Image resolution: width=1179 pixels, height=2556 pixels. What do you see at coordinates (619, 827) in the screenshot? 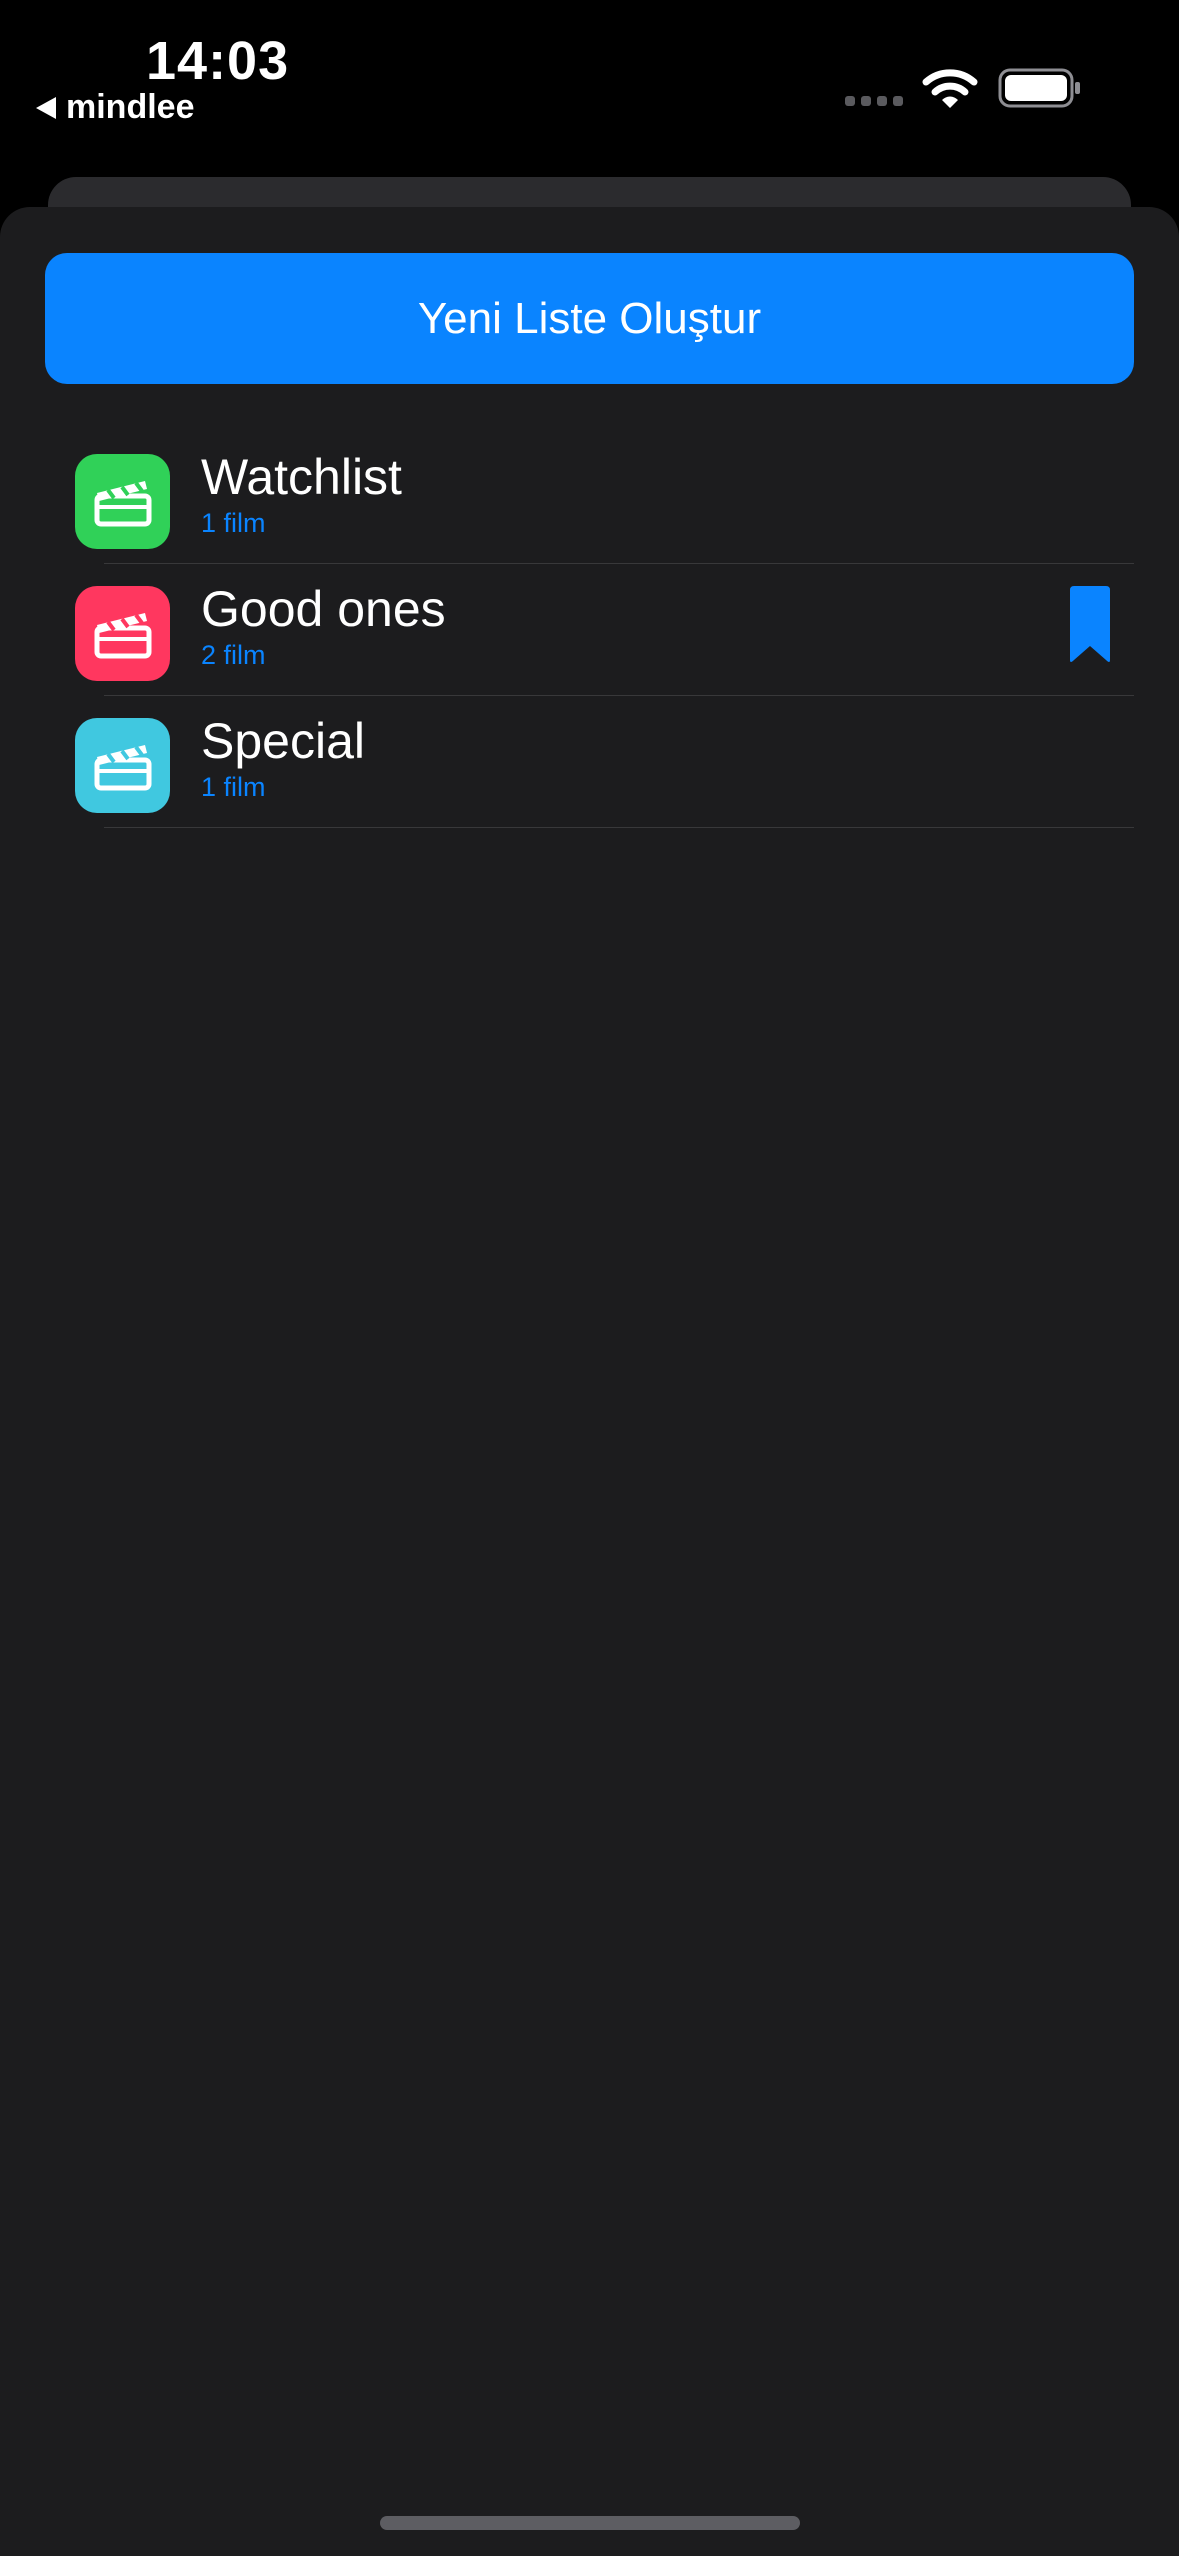
I see `row-divider` at bounding box center [619, 827].